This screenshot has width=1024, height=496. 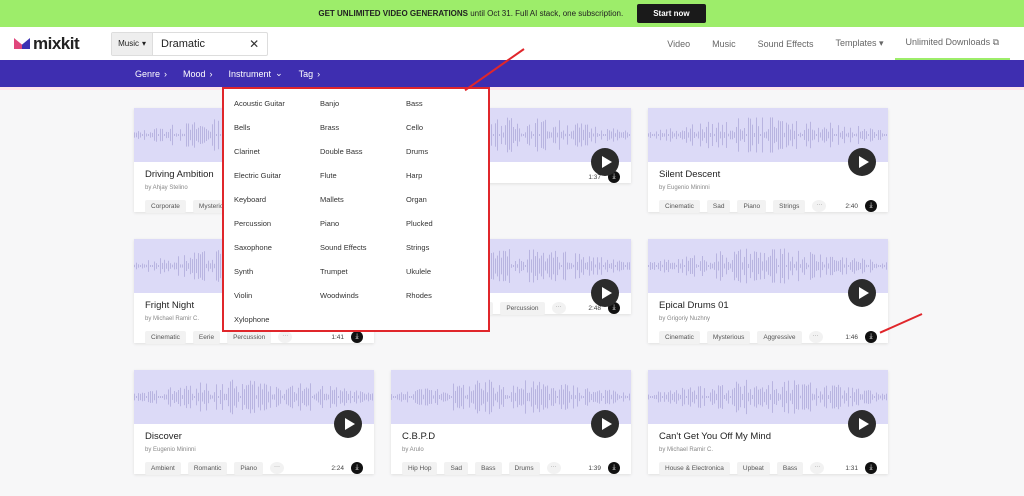 What do you see at coordinates (363, 179) in the screenshot?
I see `instrument-option: Flute` at bounding box center [363, 179].